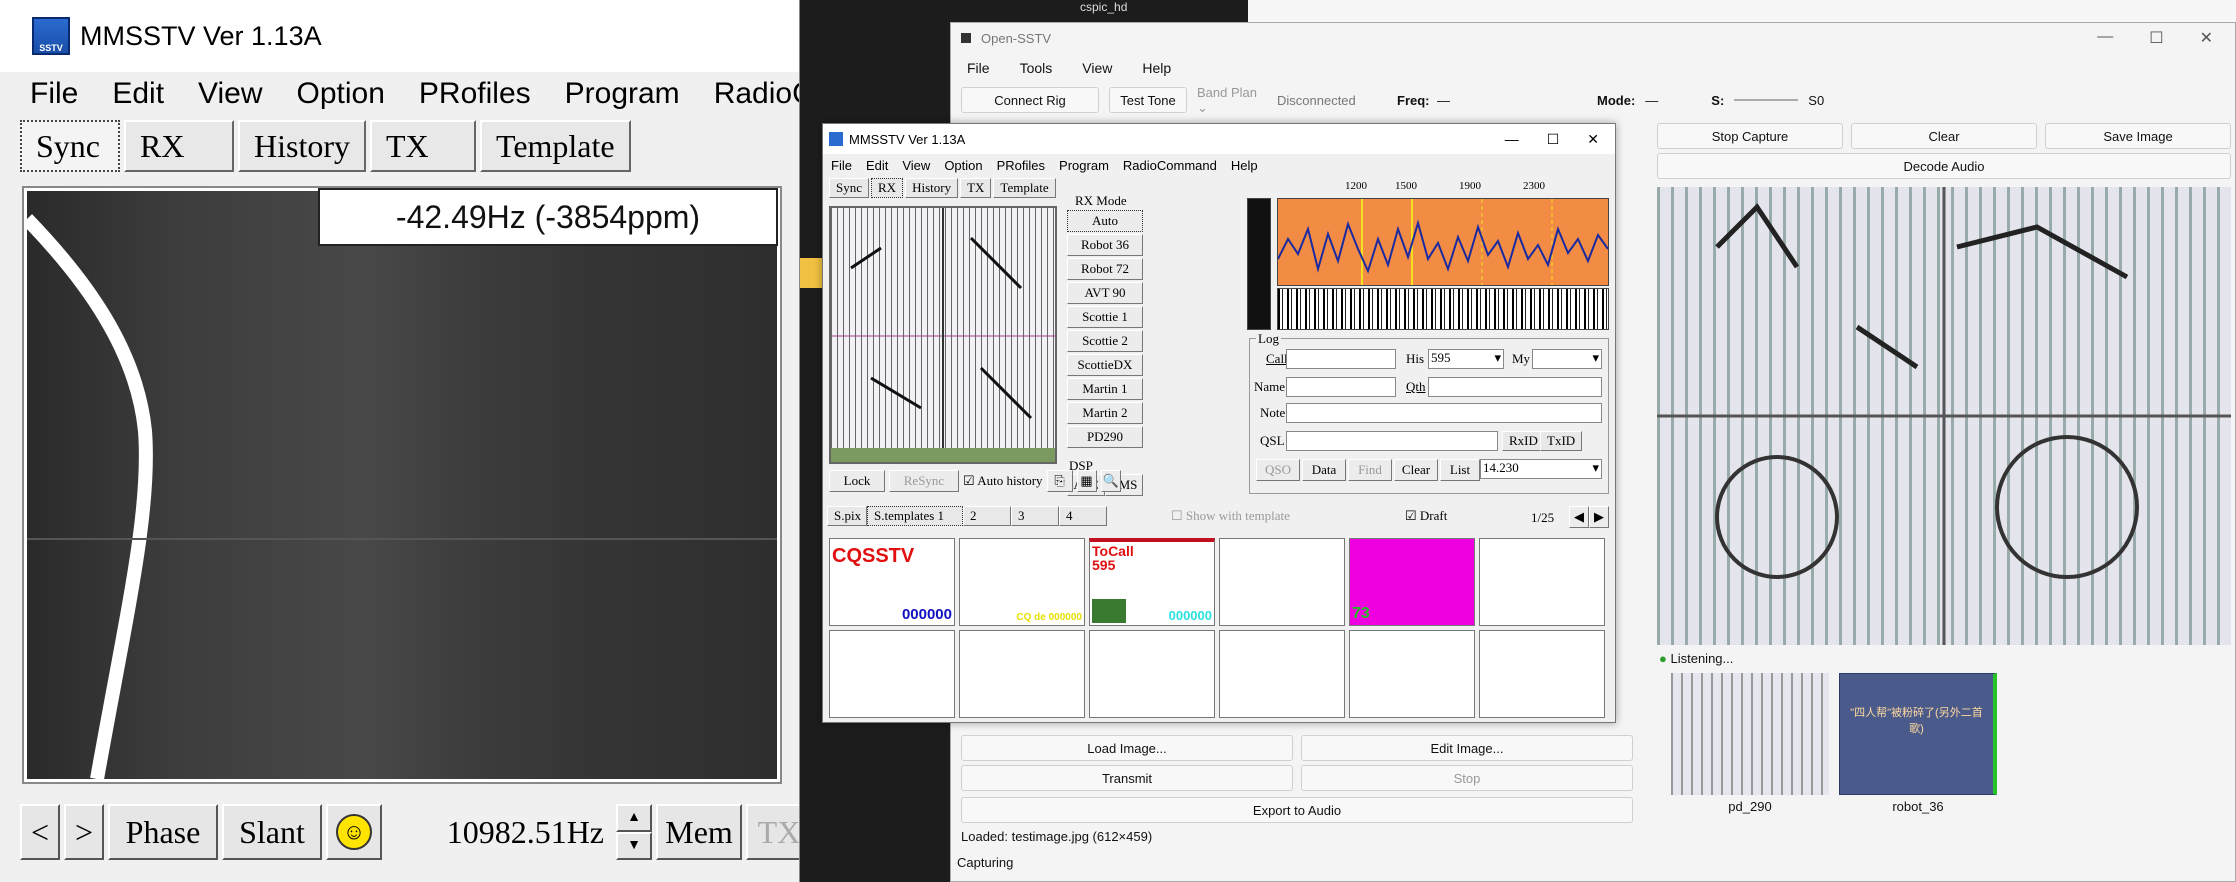 This screenshot has height=882, width=2236. Describe the element at coordinates (1341, 387) in the screenshot. I see `name-input` at that location.